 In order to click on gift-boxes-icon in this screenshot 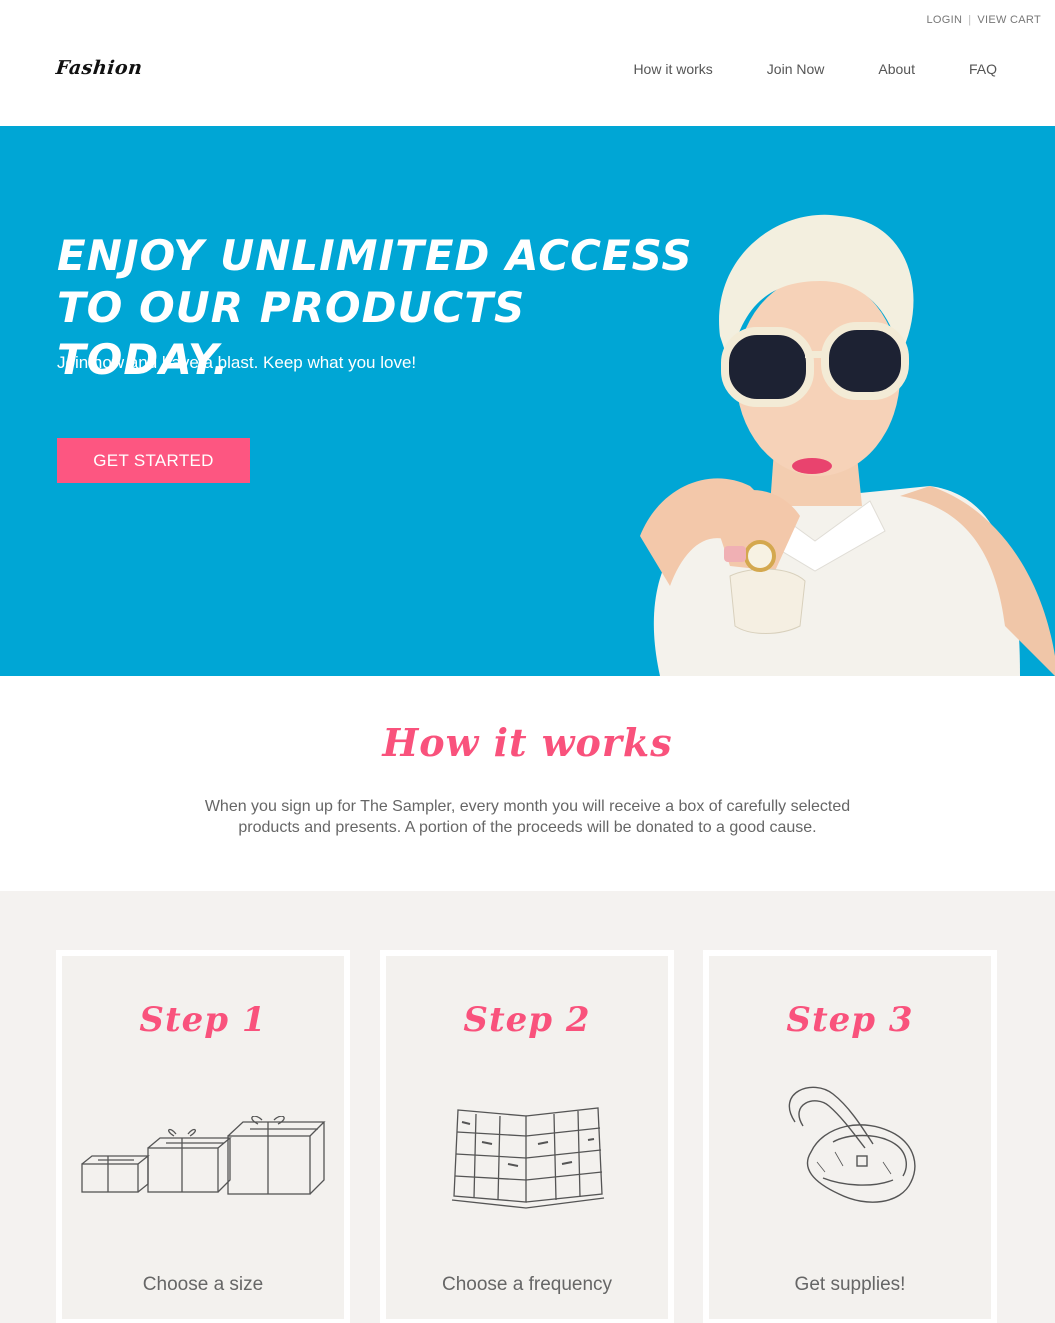, I will do `click(203, 1155)`.